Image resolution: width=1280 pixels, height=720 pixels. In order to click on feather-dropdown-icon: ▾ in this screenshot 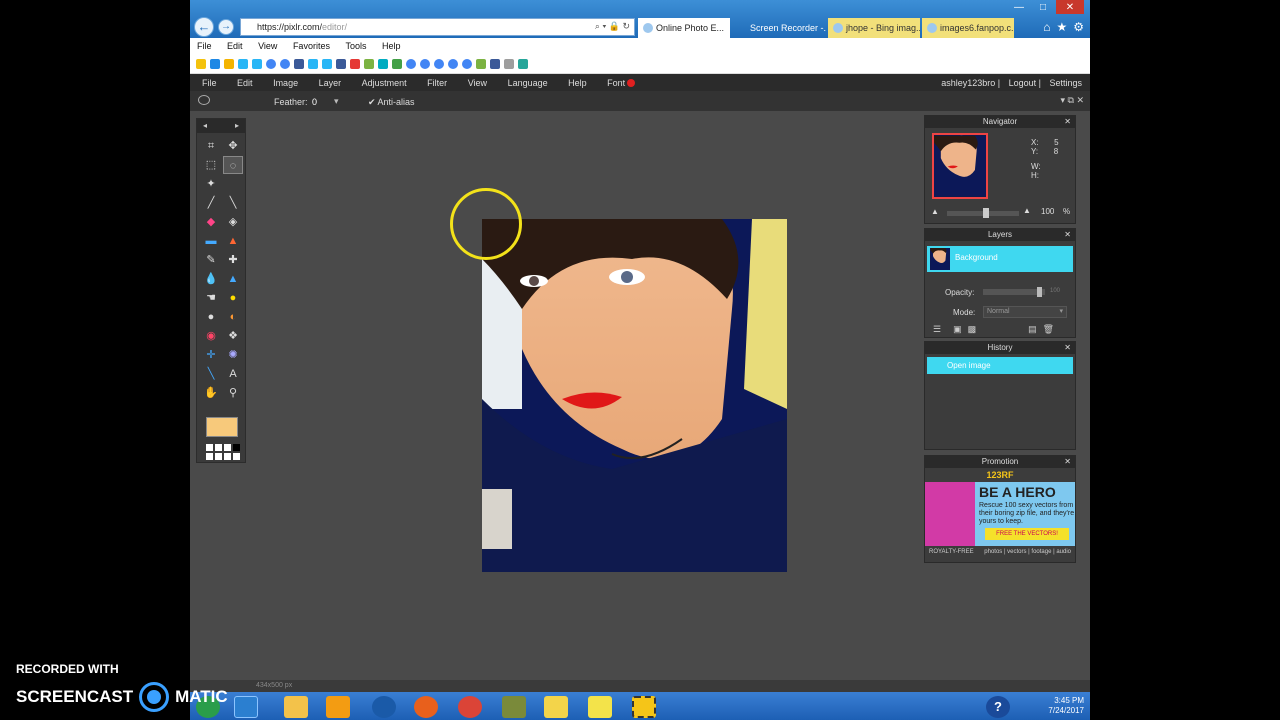, I will do `click(336, 101)`.